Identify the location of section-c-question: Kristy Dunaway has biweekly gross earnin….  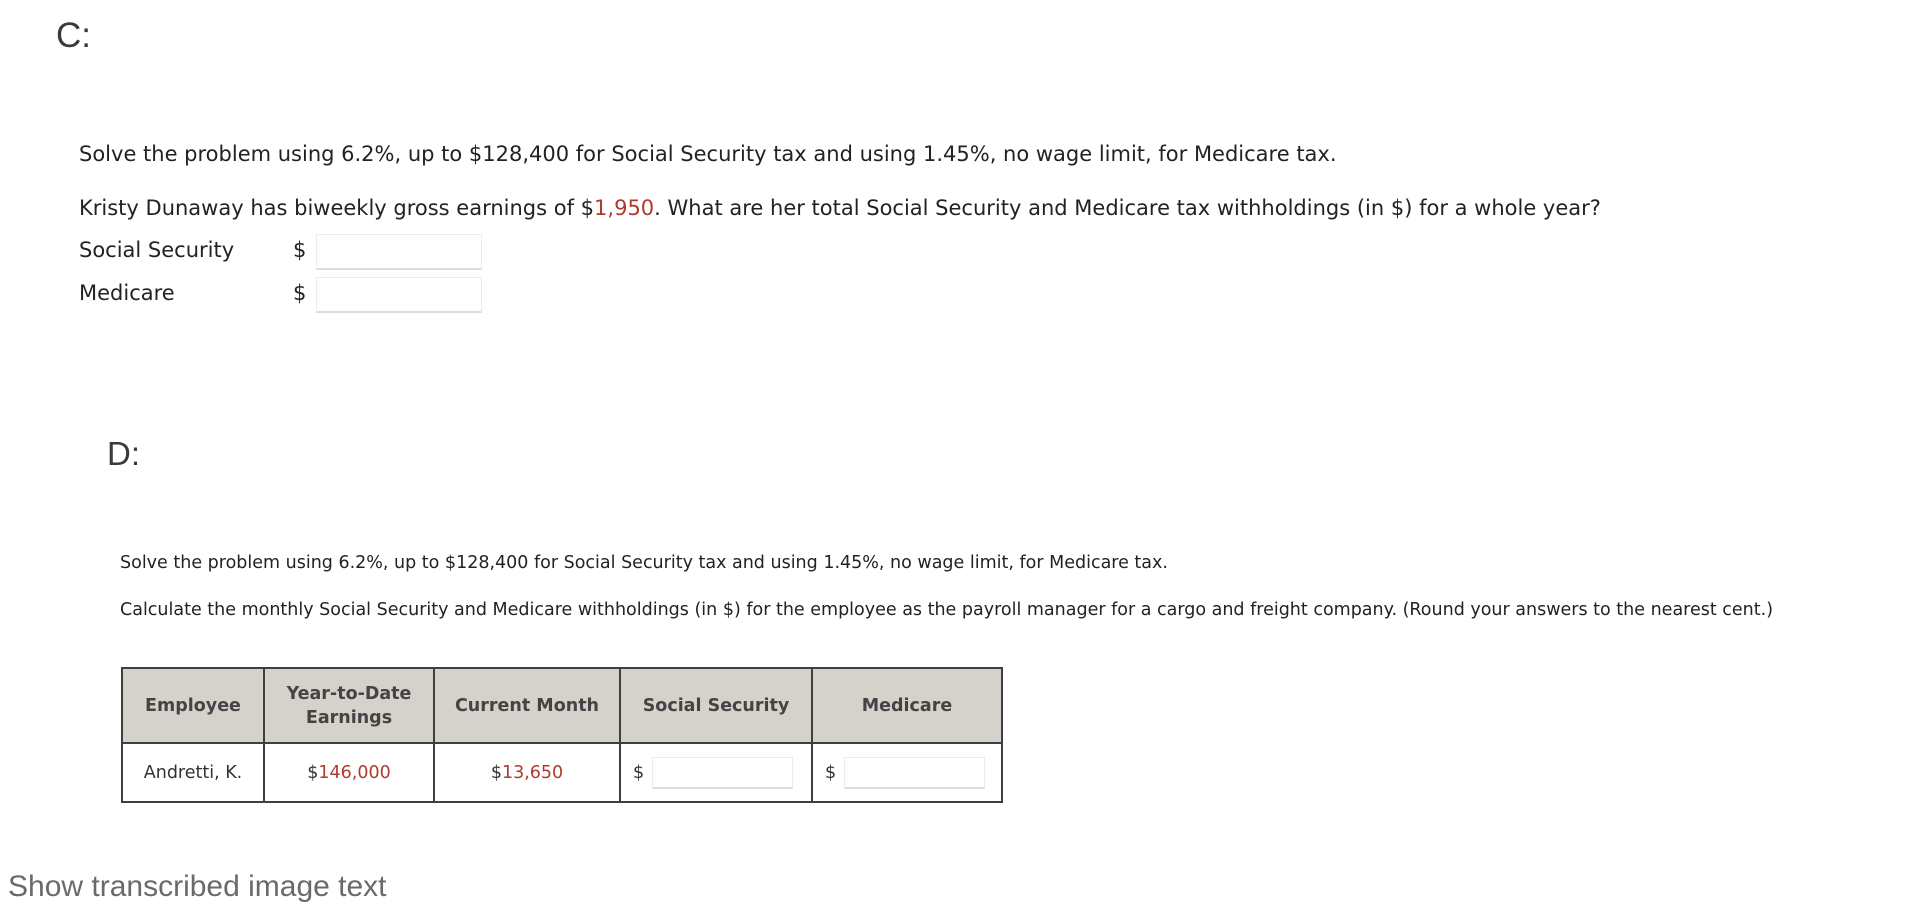
(840, 208).